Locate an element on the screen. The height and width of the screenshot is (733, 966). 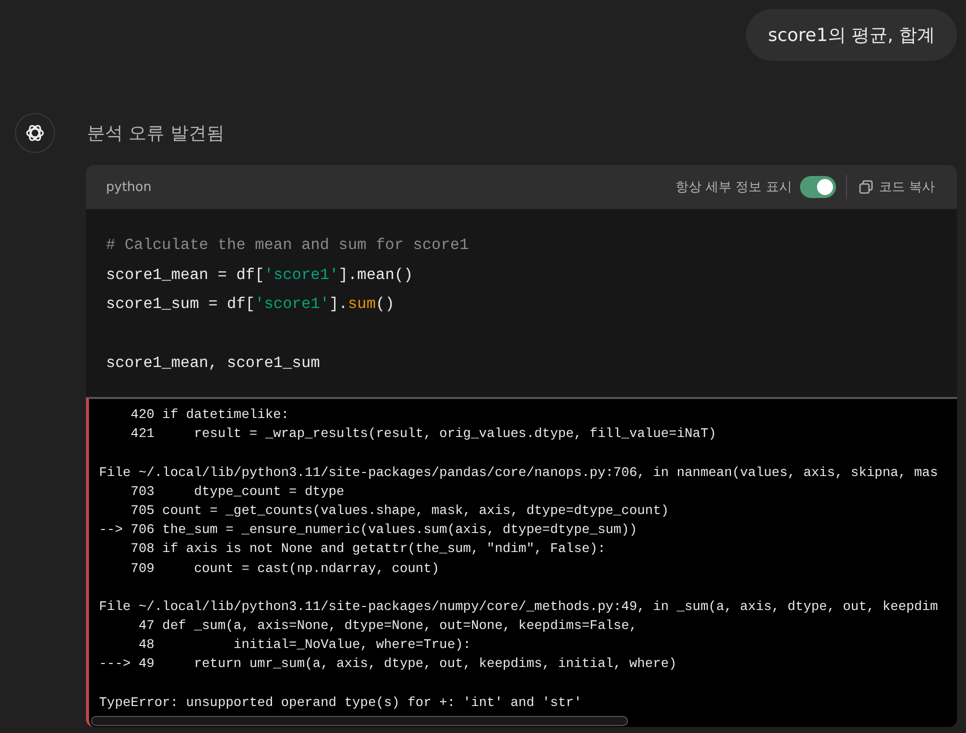
traceback-line: ---> 49 return umr_sum(a, axis, dtype, out, keepdims, initial, where) is located at coordinates (388, 664).